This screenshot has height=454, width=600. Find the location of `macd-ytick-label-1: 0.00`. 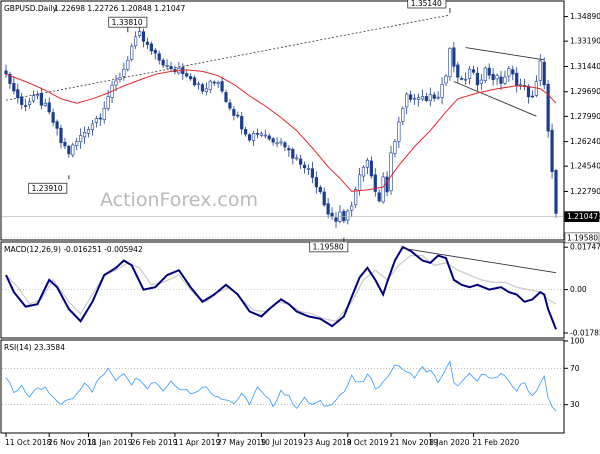

macd-ytick-label-1: 0.00 is located at coordinates (578, 289).